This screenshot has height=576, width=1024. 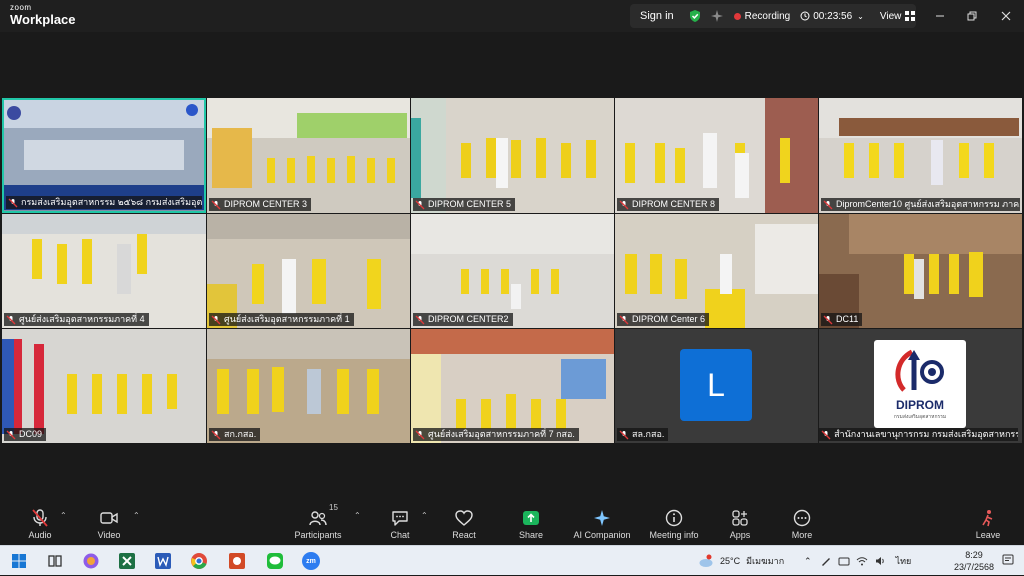 I want to click on video-tile: ศูนย์ส่งเสริมอุตสาหกรรมภาคที่ 7 กสอ., so click(x=512, y=386).